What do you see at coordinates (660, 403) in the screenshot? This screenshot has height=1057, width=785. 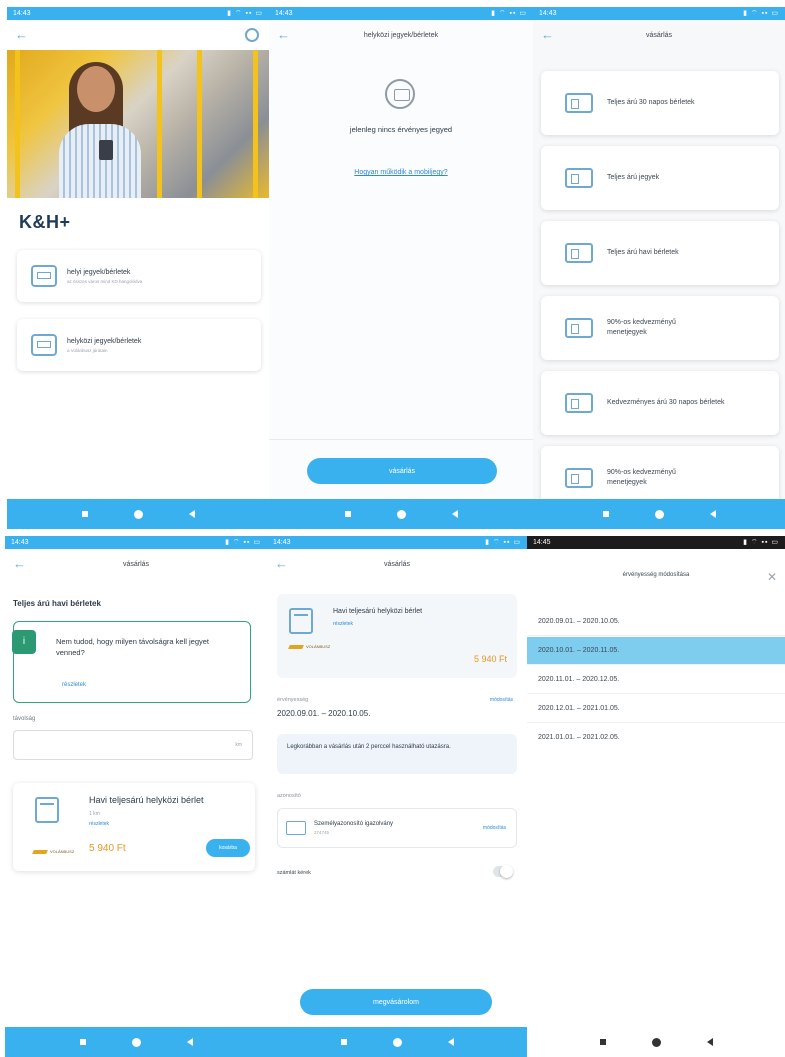 I see `category-card: Kedvezményes árú 30 napos bérletek` at bounding box center [660, 403].